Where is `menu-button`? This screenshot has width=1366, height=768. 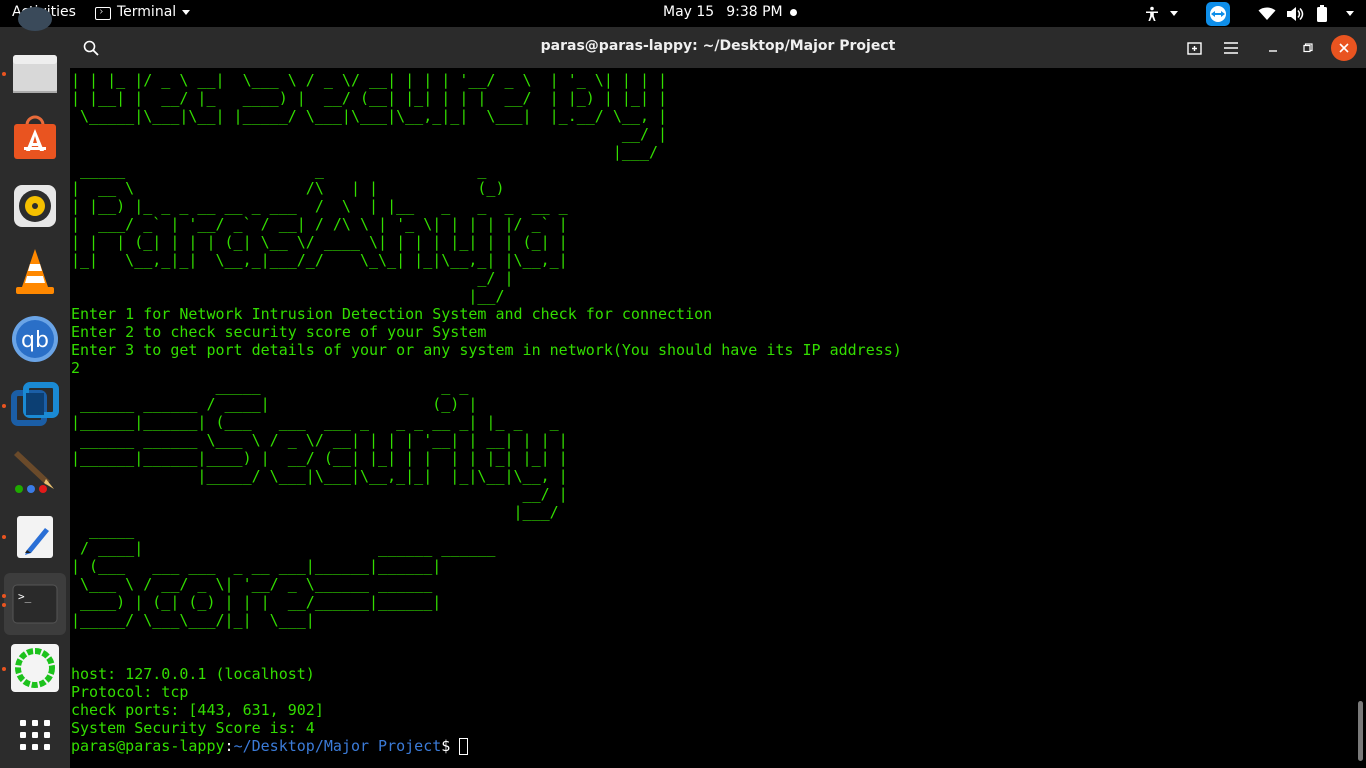 menu-button is located at coordinates (1231, 48).